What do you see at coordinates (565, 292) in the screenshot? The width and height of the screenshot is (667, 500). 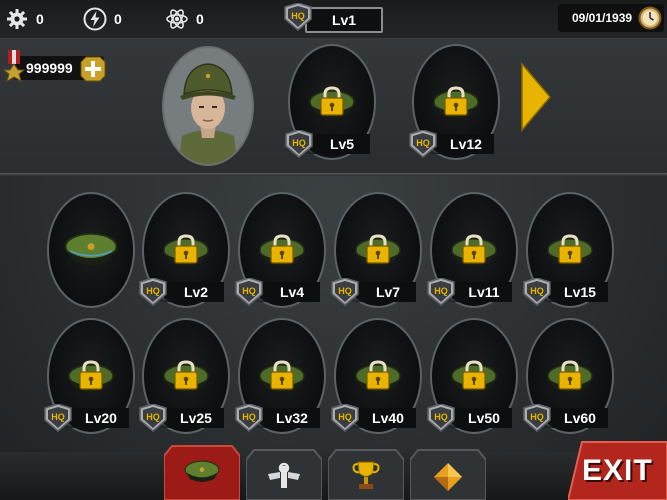 I see `level-tag: Lv15 HQ` at bounding box center [565, 292].